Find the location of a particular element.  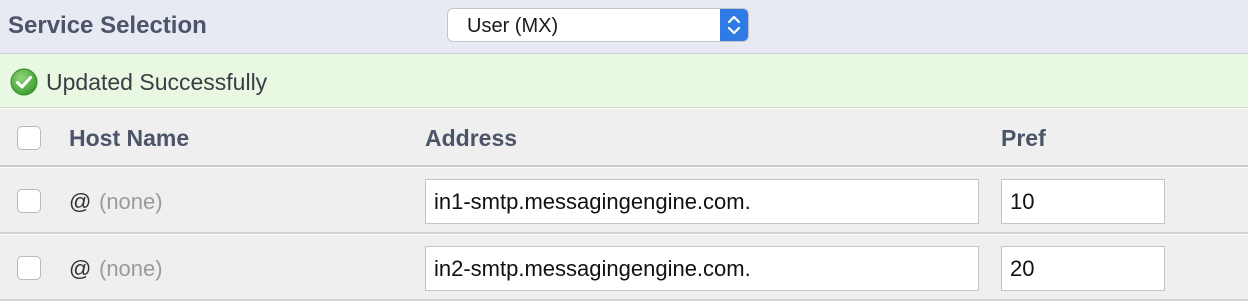

check-circle-icon is located at coordinates (24, 82).